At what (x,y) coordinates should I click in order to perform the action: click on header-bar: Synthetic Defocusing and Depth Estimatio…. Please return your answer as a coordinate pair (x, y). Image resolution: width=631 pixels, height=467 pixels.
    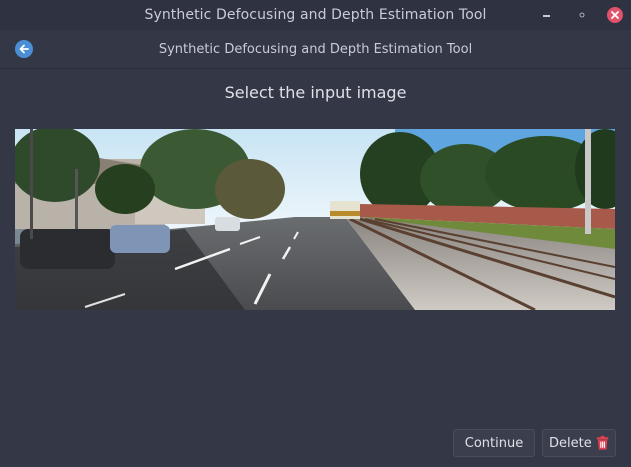
    Looking at the image, I should click on (315, 49).